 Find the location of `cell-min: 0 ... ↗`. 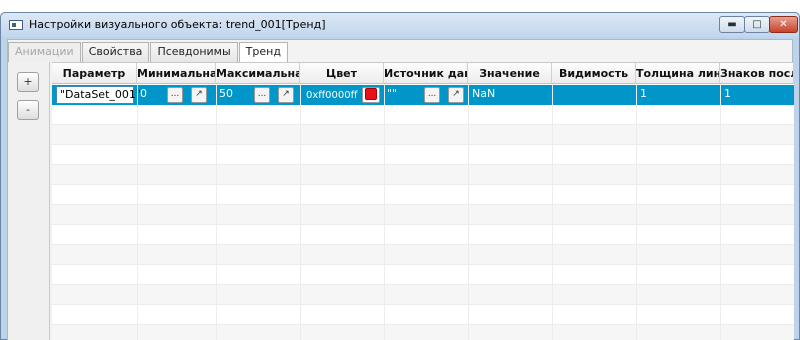

cell-min: 0 ... ↗ is located at coordinates (176, 95).